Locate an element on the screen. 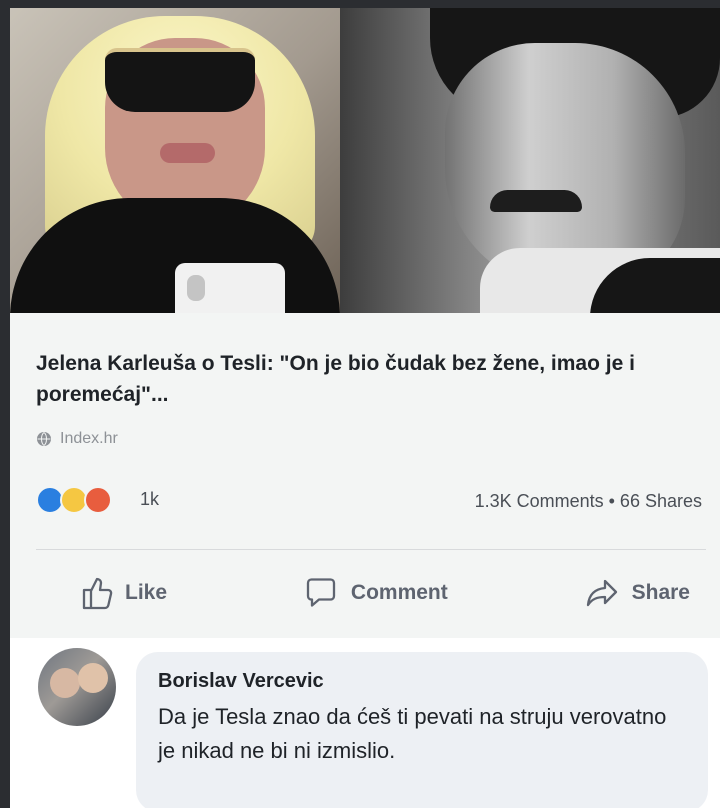 The width and height of the screenshot is (720, 808). lips-shape is located at coordinates (187, 153).